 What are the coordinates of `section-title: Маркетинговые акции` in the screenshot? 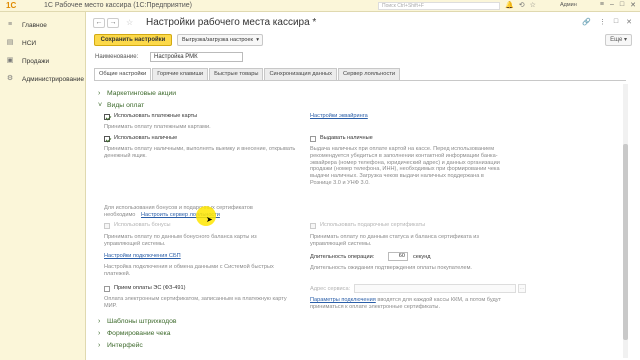 It's located at (142, 93).